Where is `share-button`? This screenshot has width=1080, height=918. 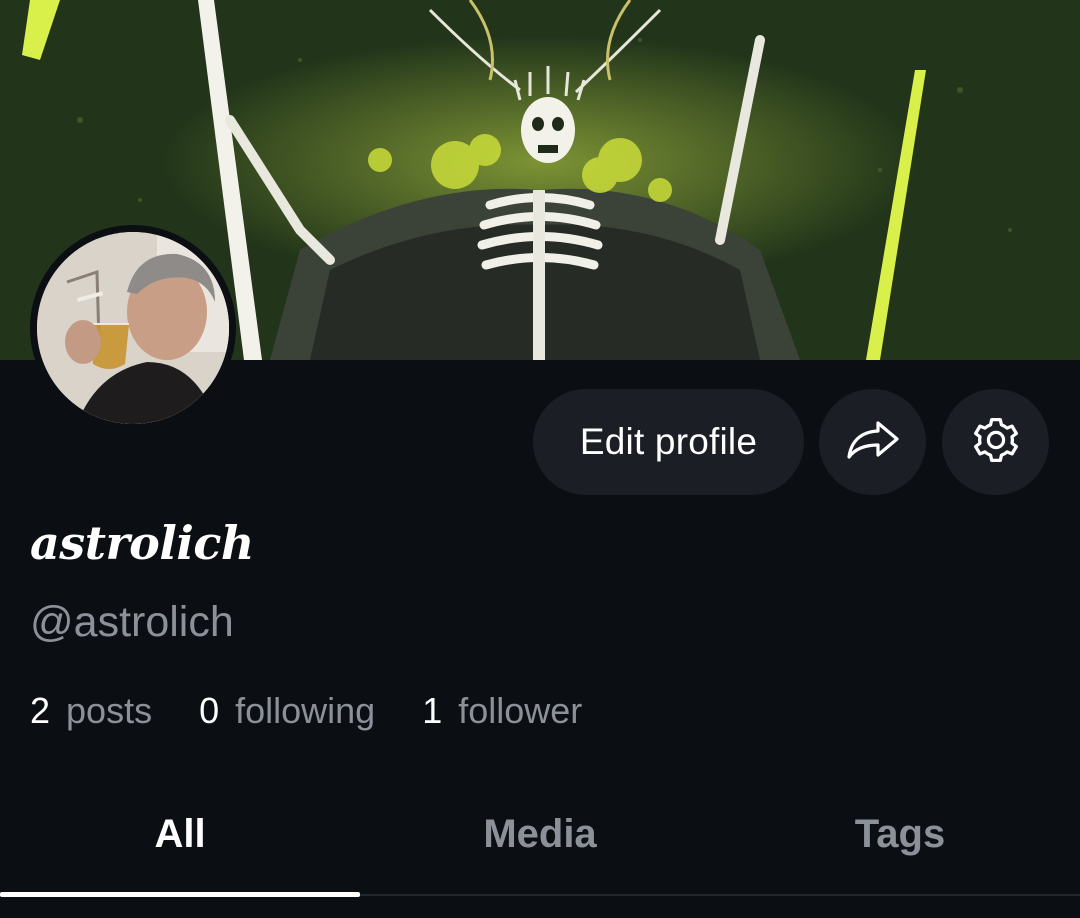
share-button is located at coordinates (872, 442).